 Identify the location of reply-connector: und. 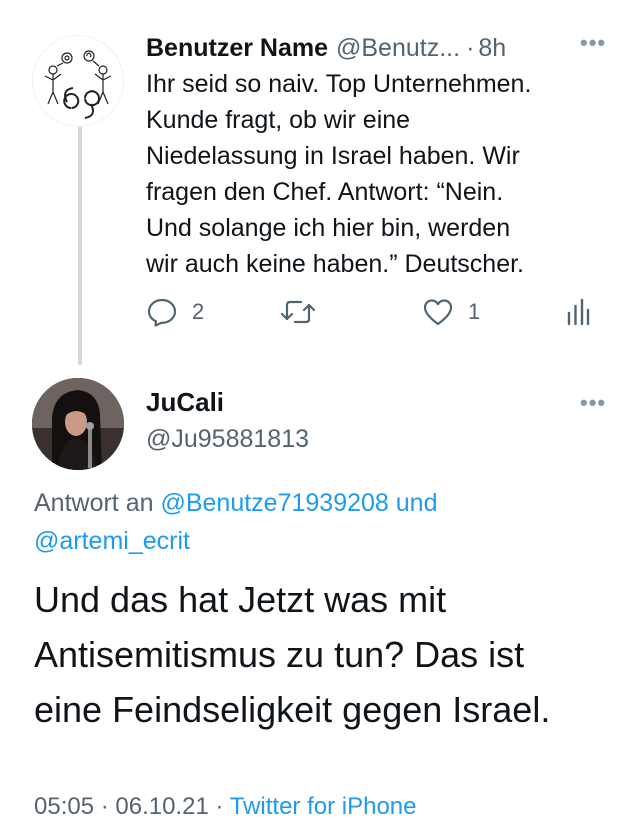
(417, 503).